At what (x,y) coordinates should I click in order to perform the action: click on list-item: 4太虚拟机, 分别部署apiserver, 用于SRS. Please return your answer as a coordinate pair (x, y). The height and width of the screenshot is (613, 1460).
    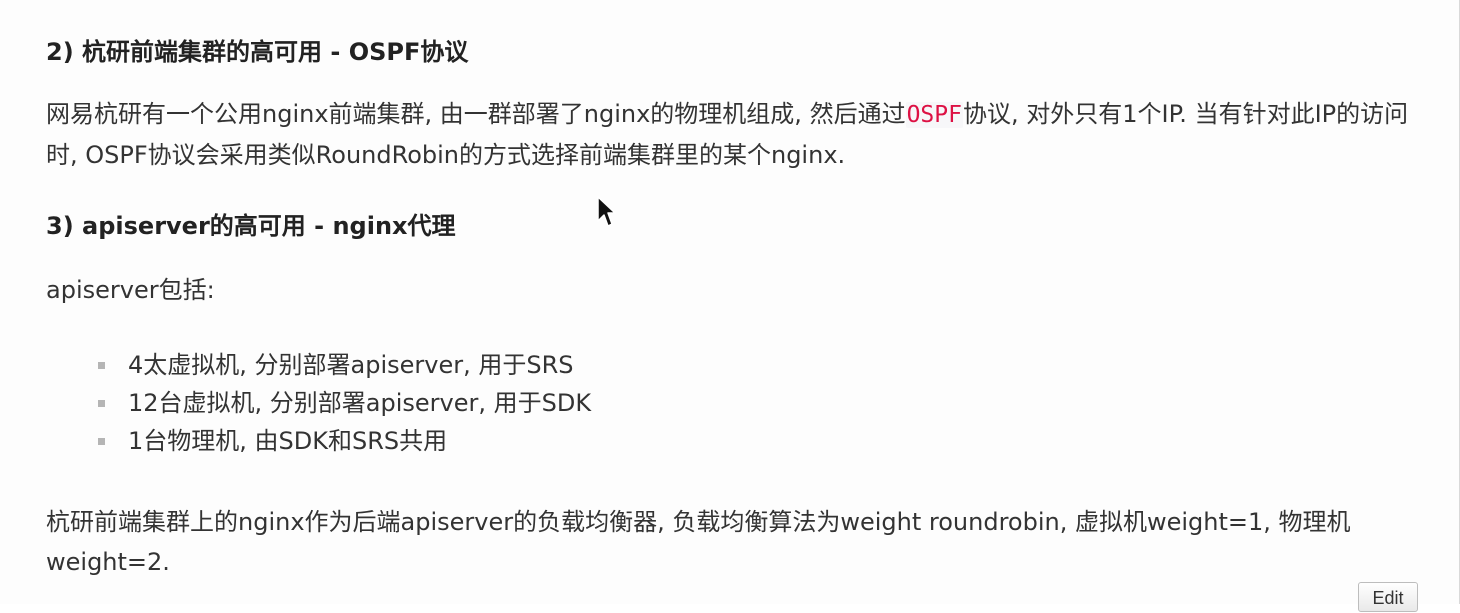
    Looking at the image, I should click on (344, 365).